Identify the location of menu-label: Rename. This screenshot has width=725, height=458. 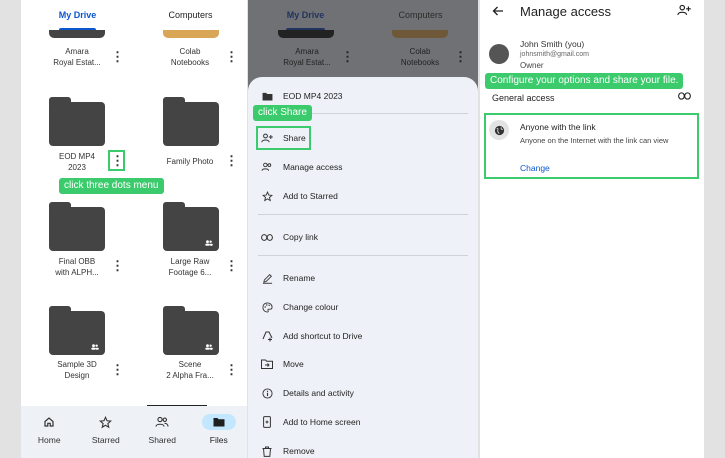
(299, 278).